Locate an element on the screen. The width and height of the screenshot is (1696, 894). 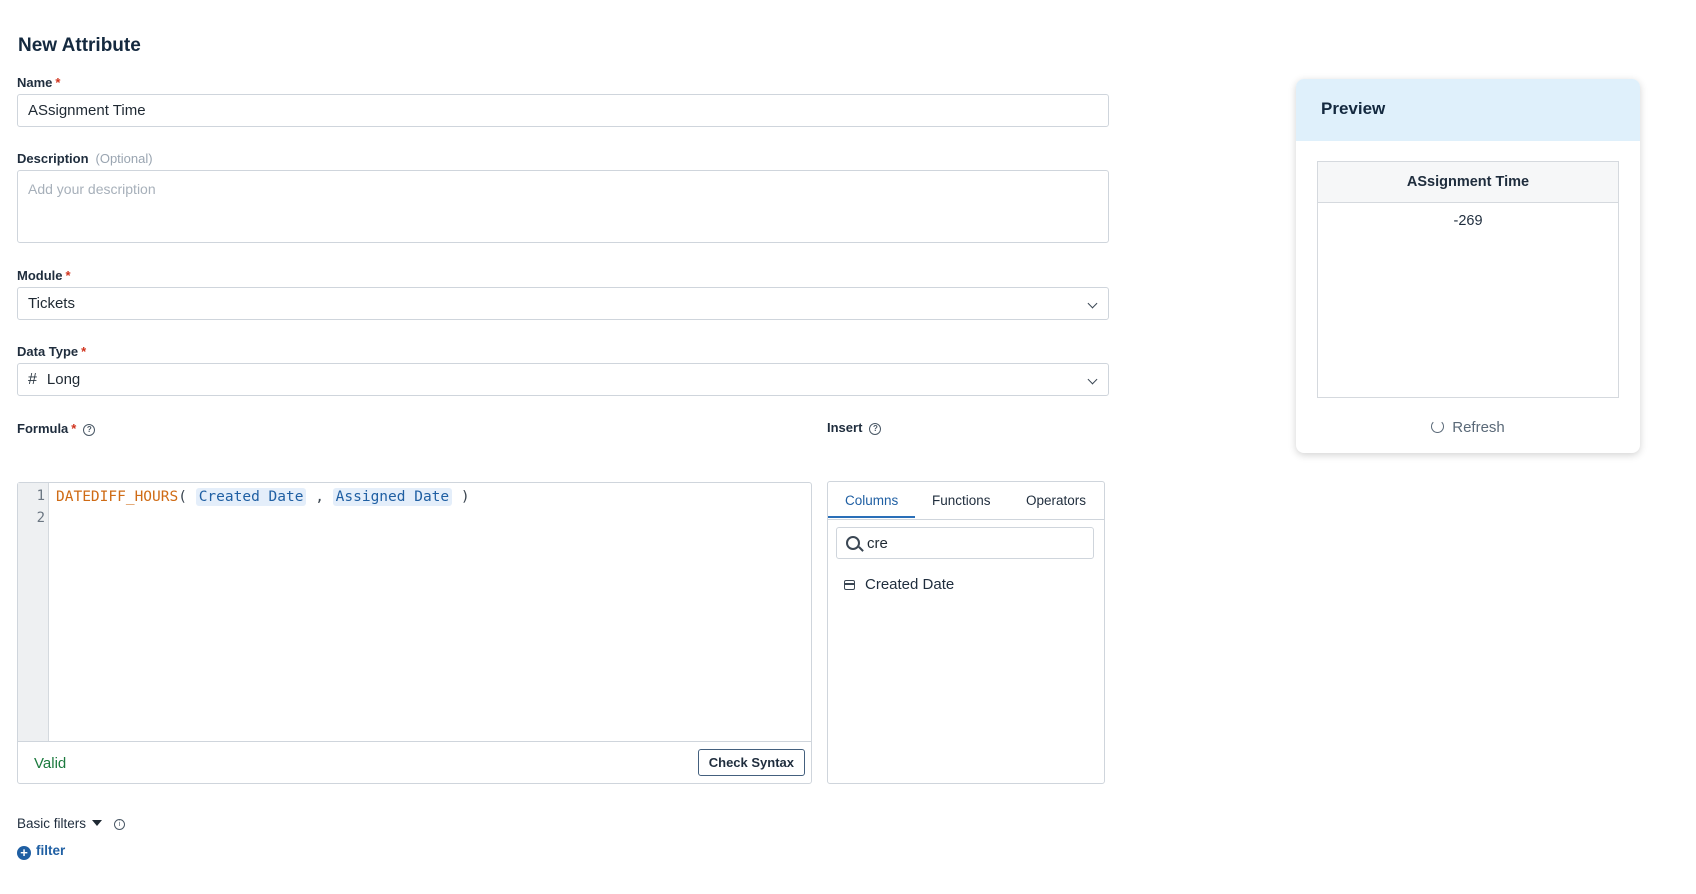
line-number: 2 is located at coordinates (40, 518).